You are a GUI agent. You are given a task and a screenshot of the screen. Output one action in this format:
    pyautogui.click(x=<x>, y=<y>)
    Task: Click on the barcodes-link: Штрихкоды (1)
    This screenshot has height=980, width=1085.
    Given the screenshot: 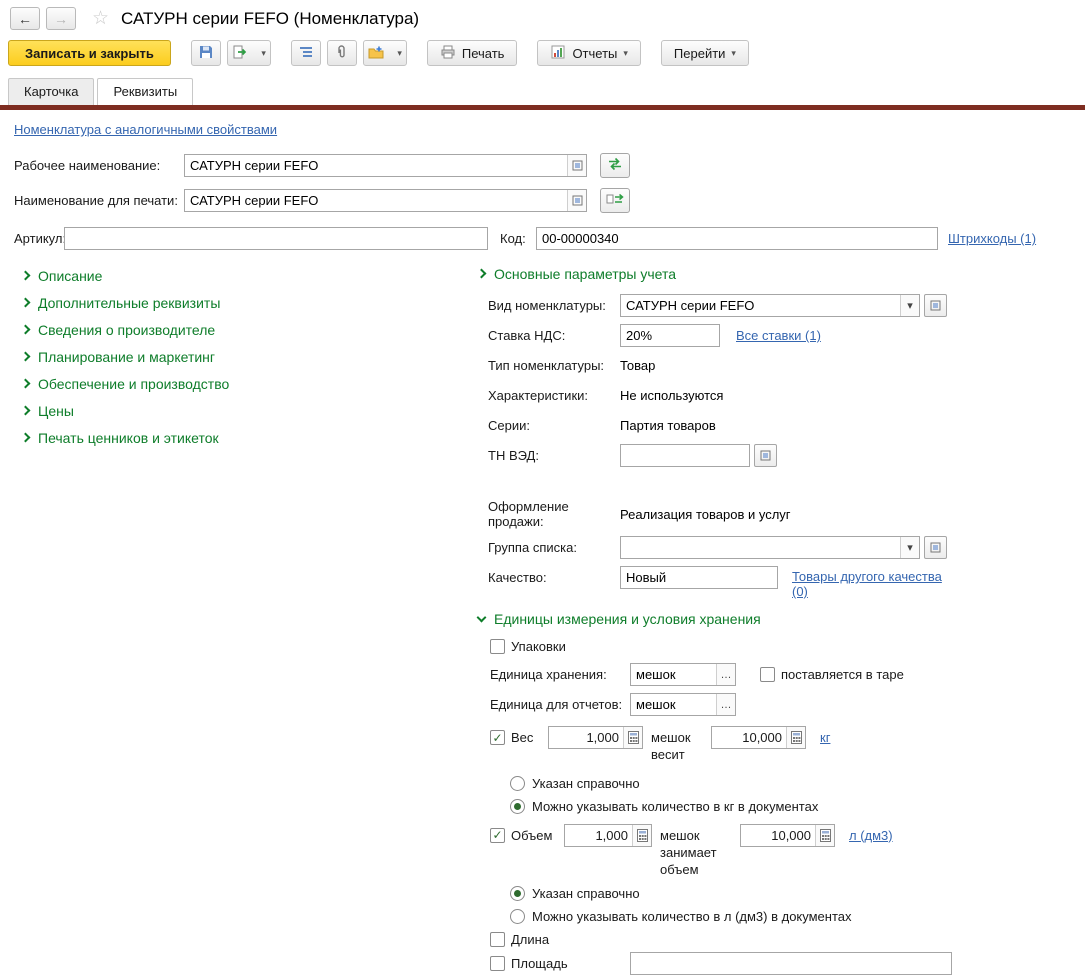 What is the action you would take?
    pyautogui.click(x=992, y=238)
    